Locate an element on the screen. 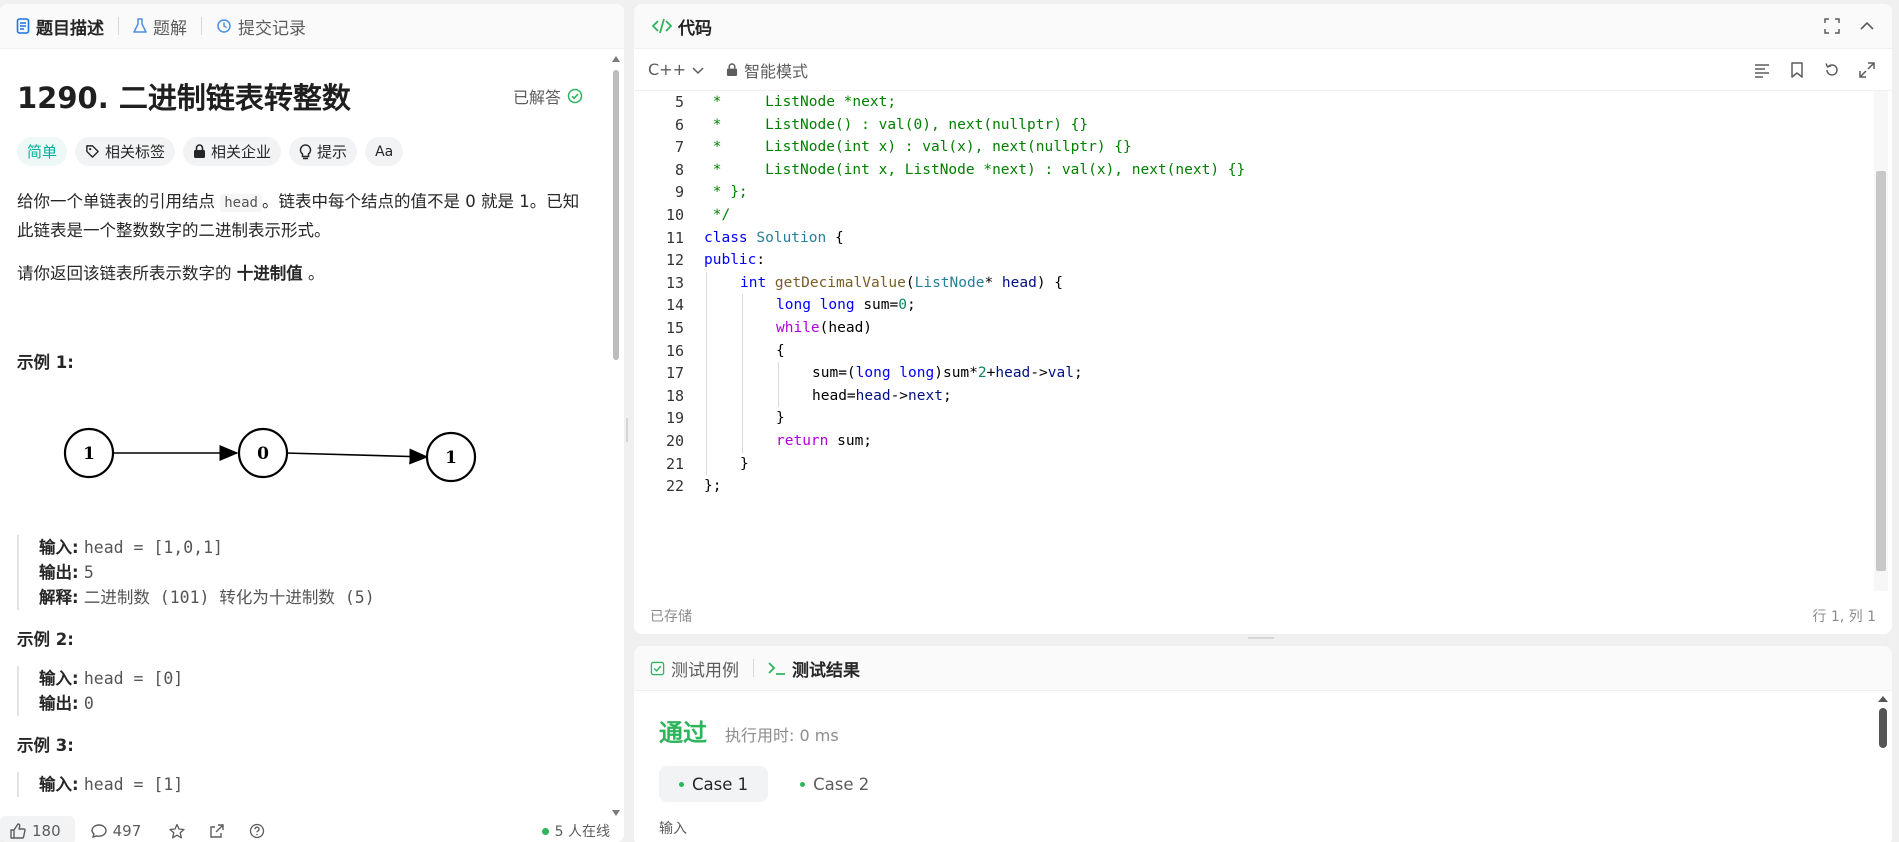 This screenshot has height=842, width=1899. code-token: Solution is located at coordinates (791, 237).